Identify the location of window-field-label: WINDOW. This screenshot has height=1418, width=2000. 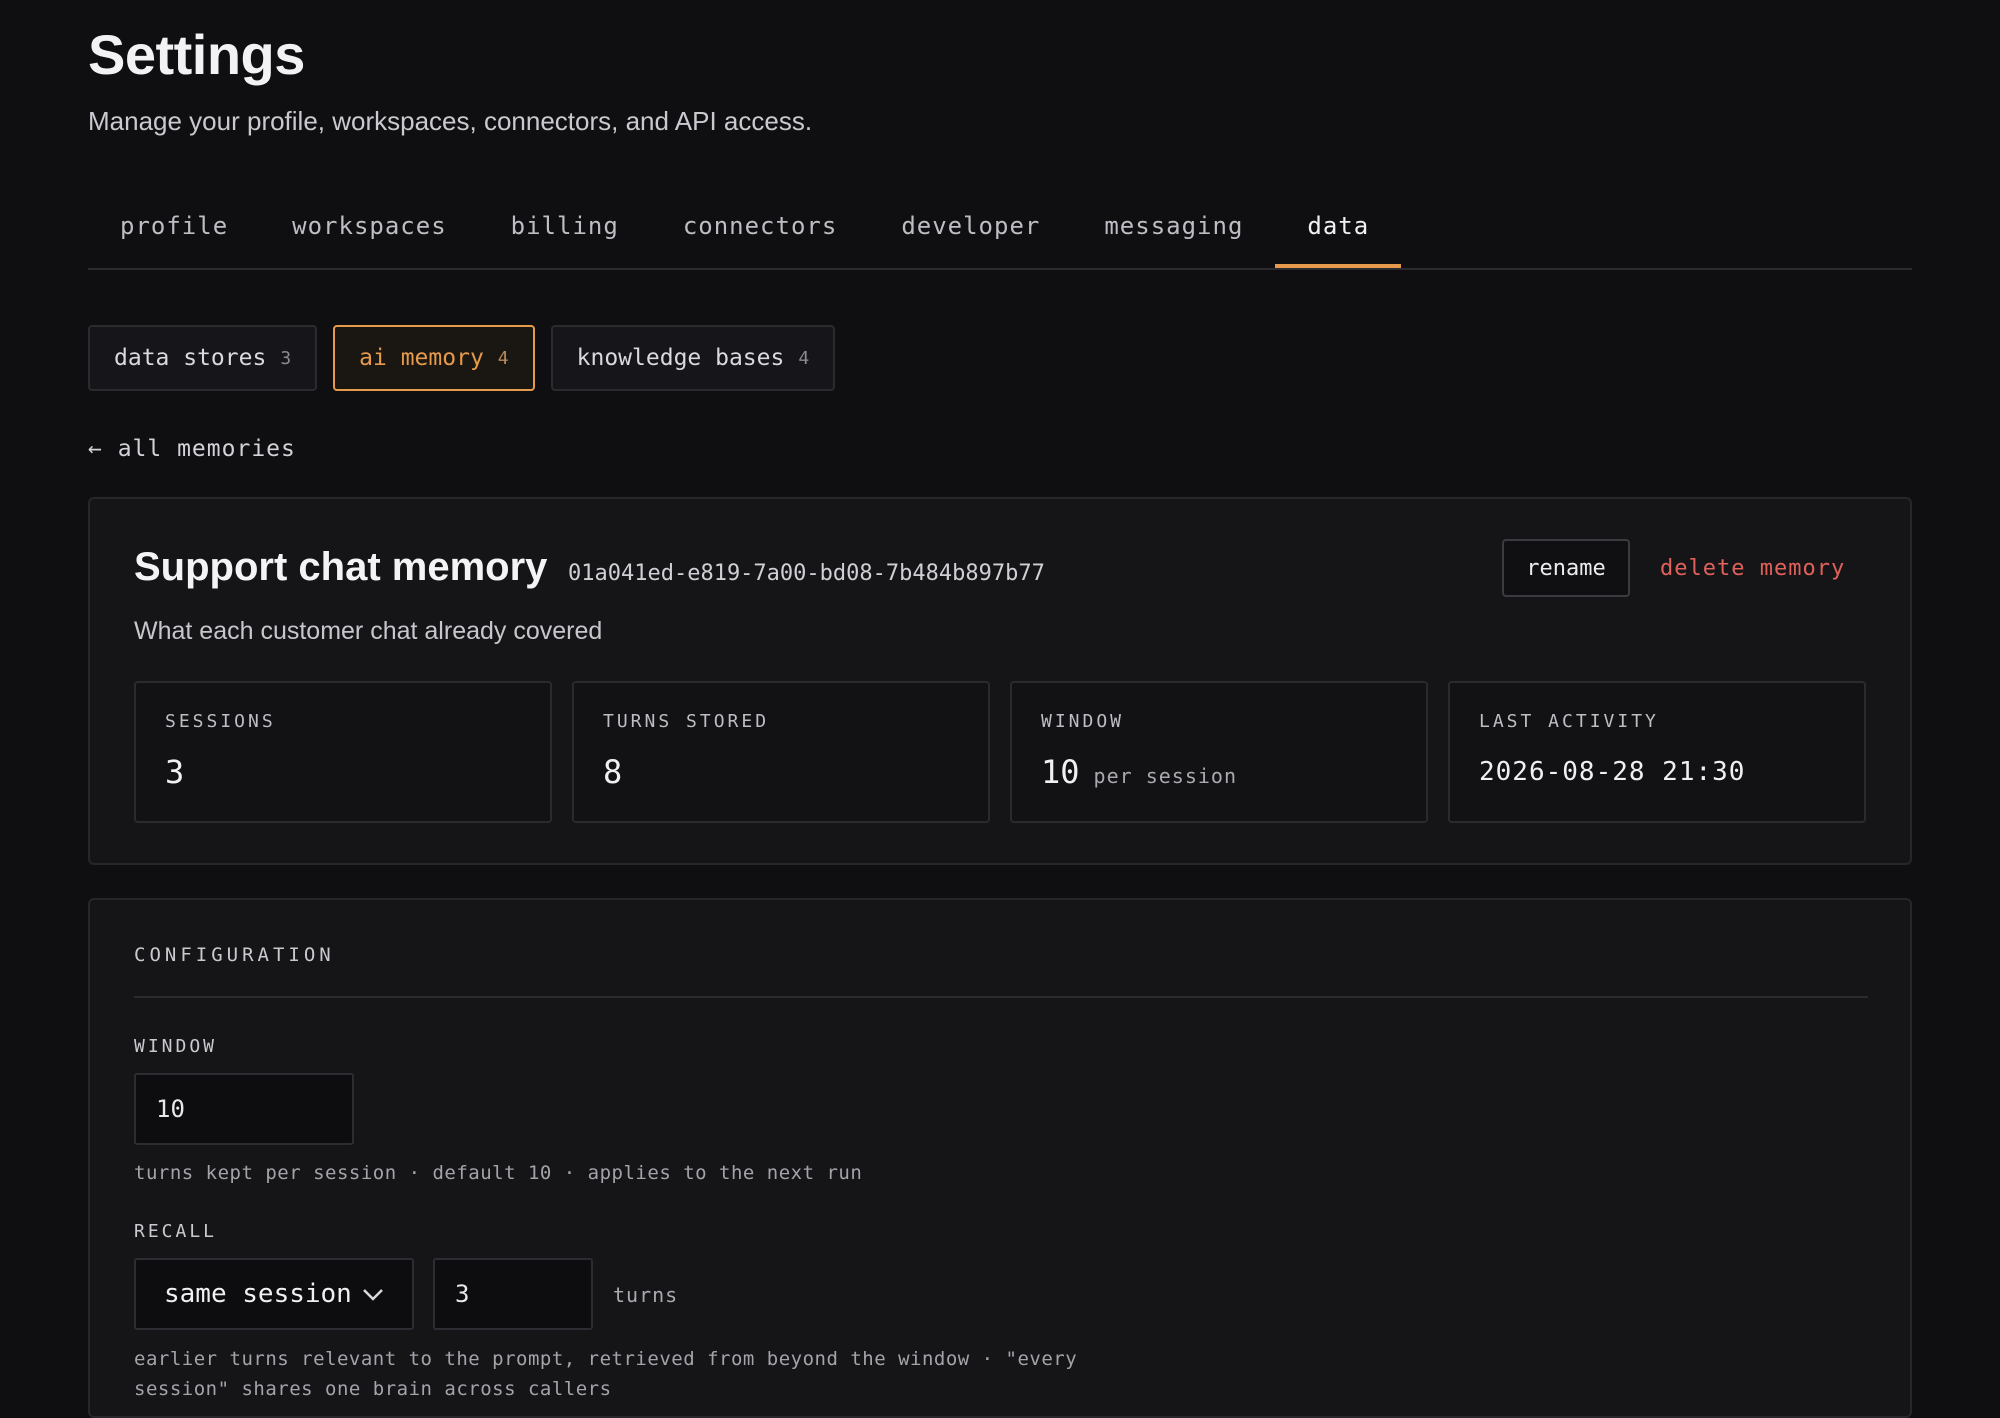
(176, 1046).